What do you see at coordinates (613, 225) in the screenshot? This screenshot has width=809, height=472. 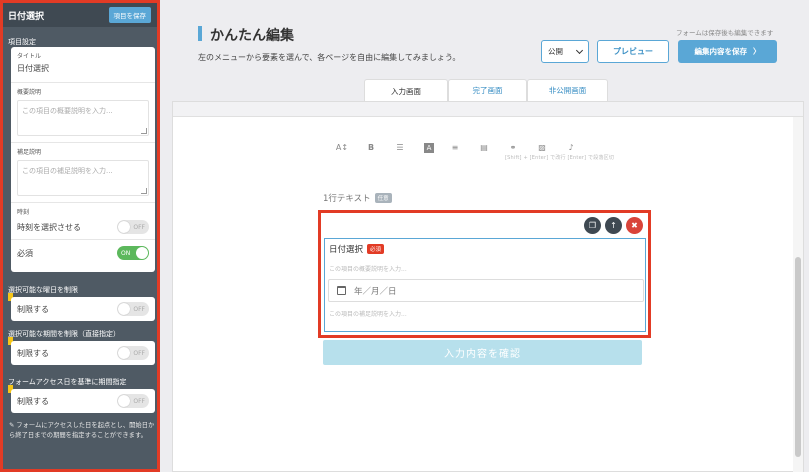 I see `arrow-up-icon: ↑` at bounding box center [613, 225].